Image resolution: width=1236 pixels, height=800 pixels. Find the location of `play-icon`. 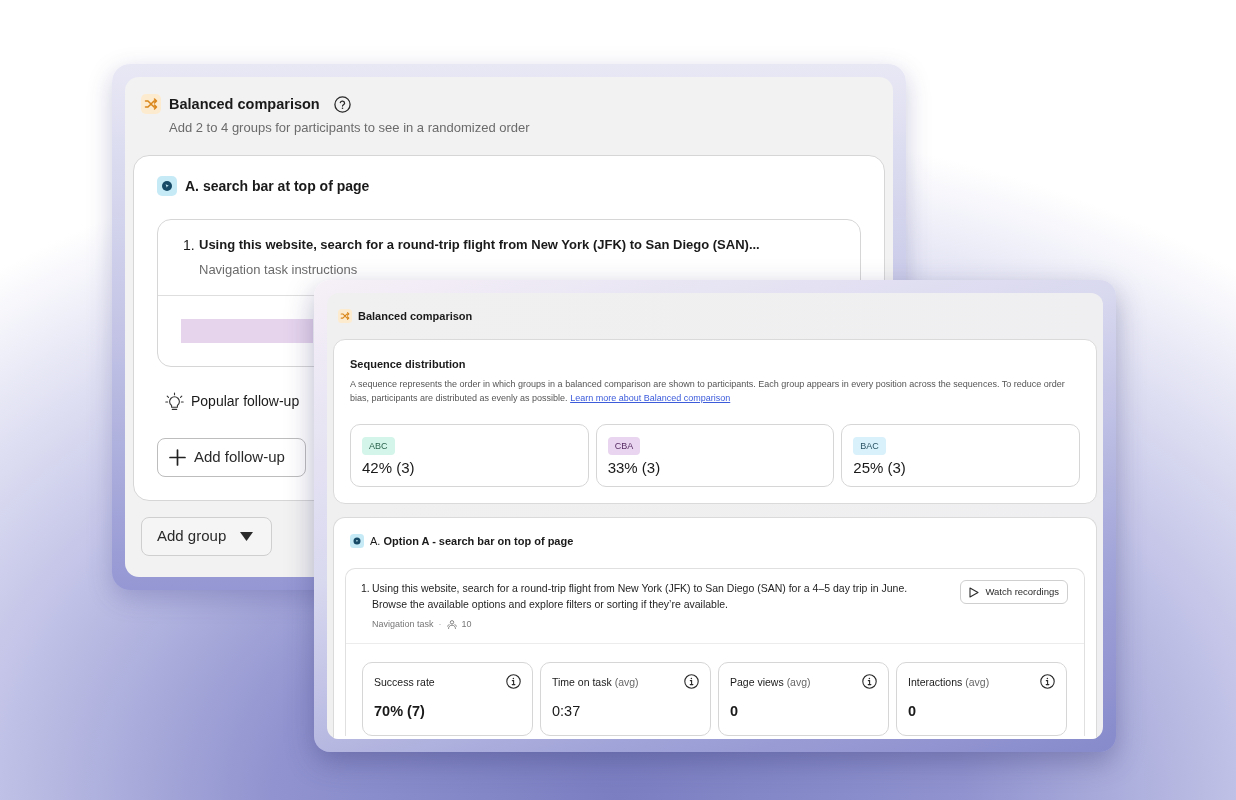

play-icon is located at coordinates (974, 592).